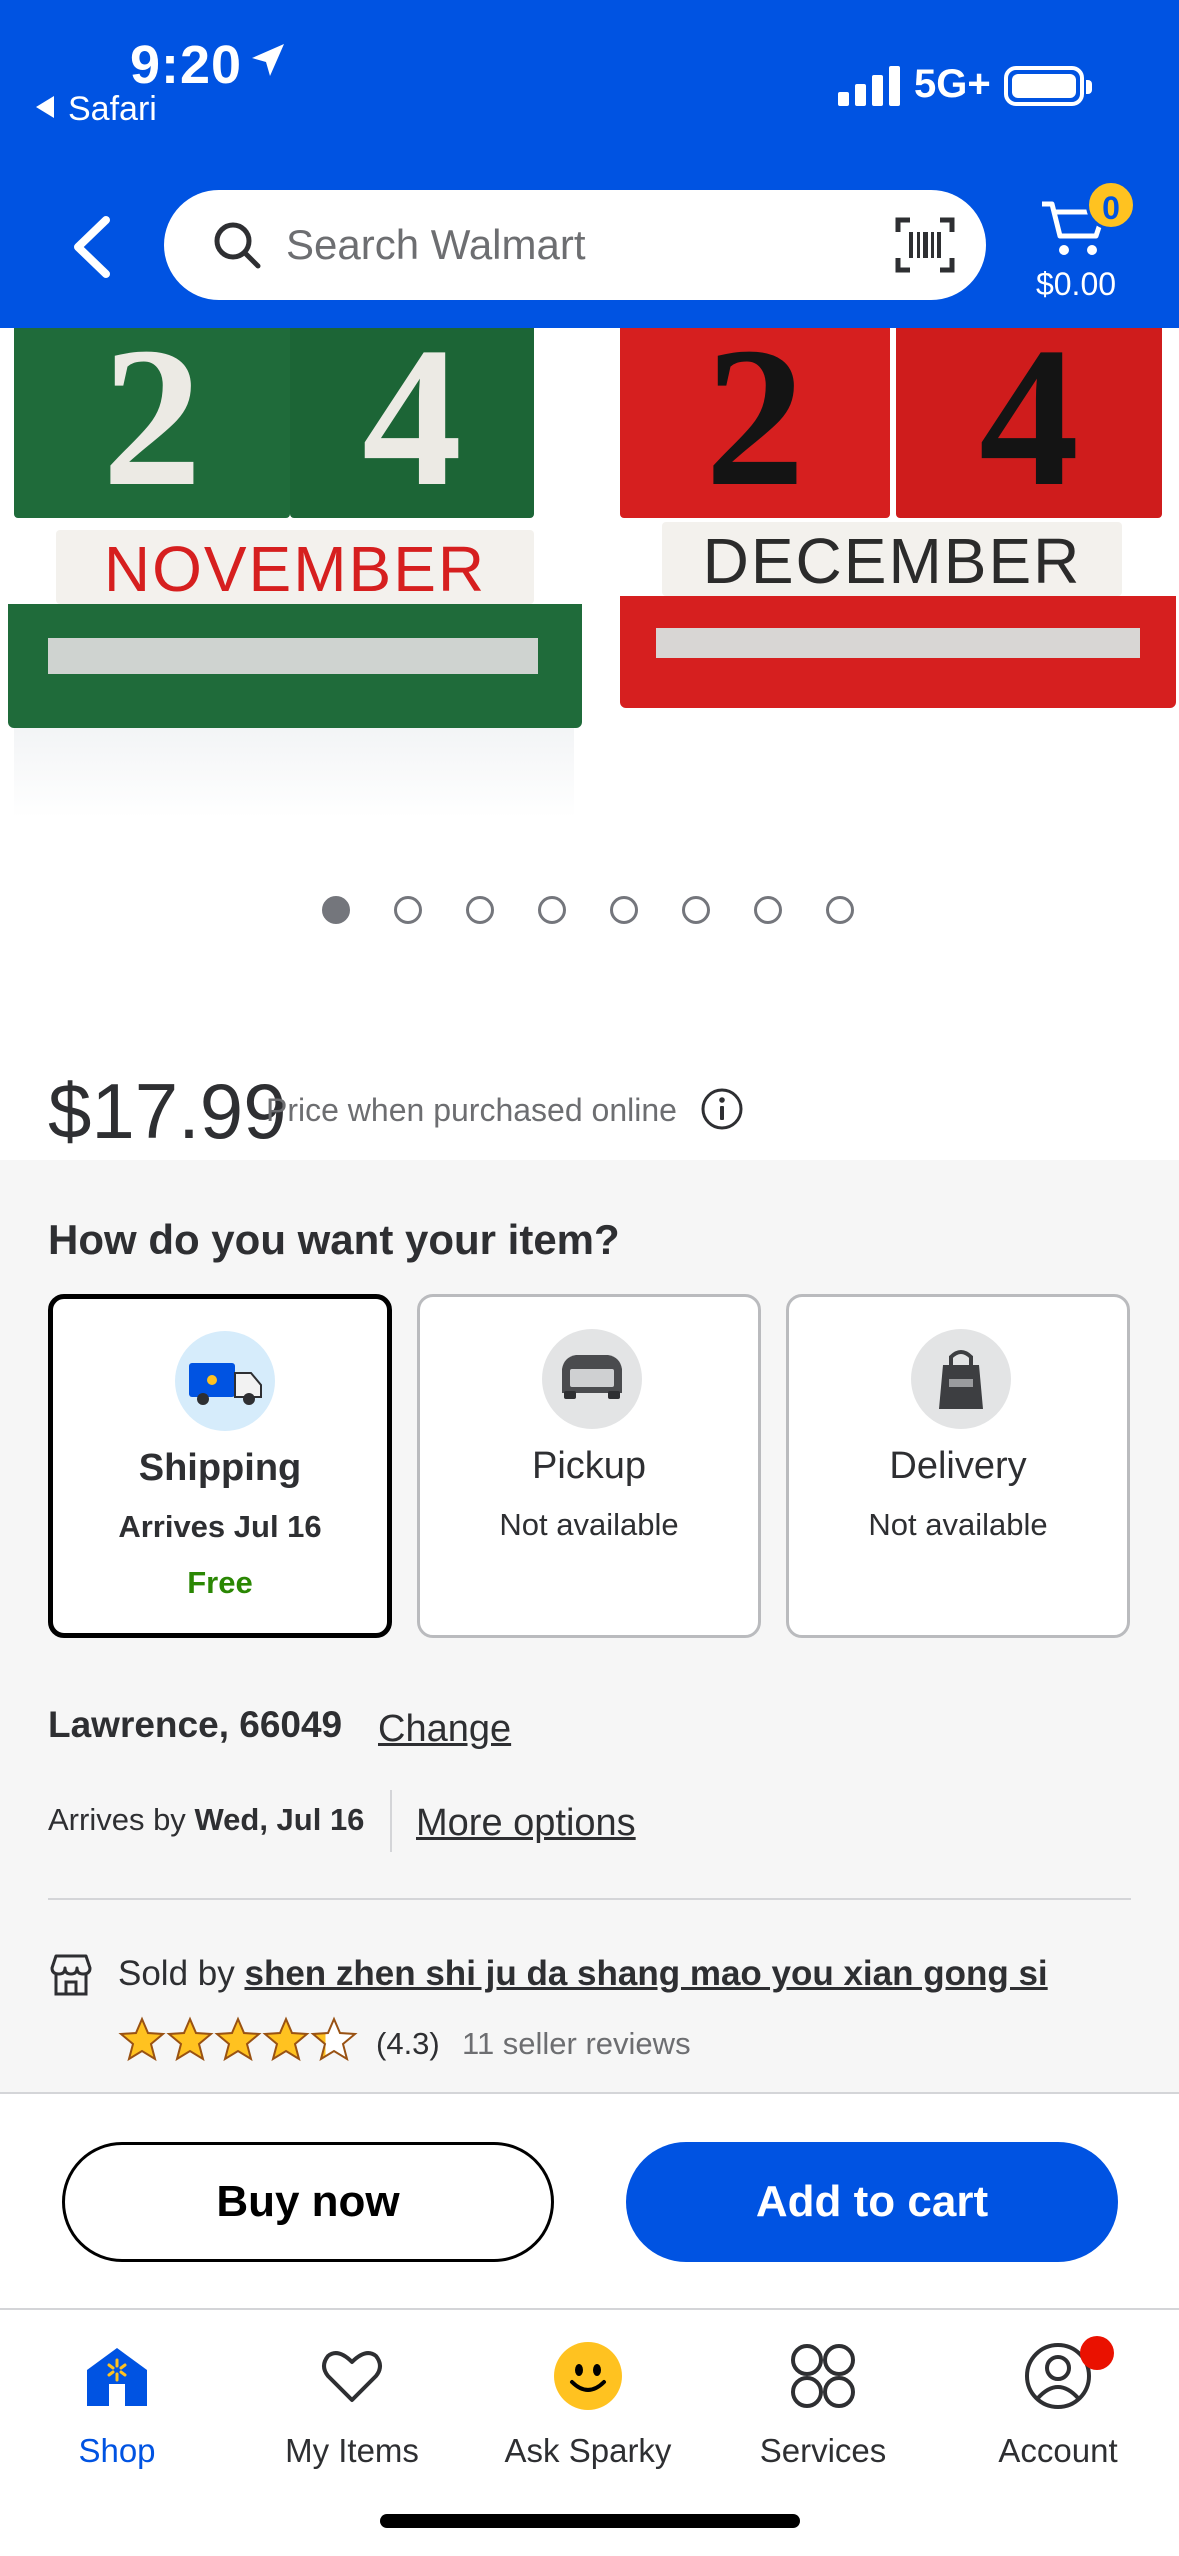 The image size is (1179, 2556). Describe the element at coordinates (176, 1973) in the screenshot. I see `sold-by-prefix: Sold by` at that location.